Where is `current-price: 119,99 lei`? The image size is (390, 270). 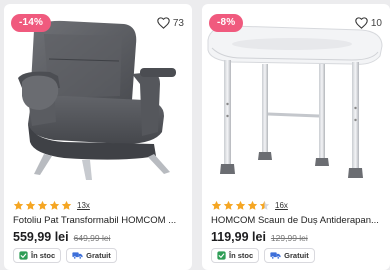 current-price: 119,99 lei is located at coordinates (238, 237).